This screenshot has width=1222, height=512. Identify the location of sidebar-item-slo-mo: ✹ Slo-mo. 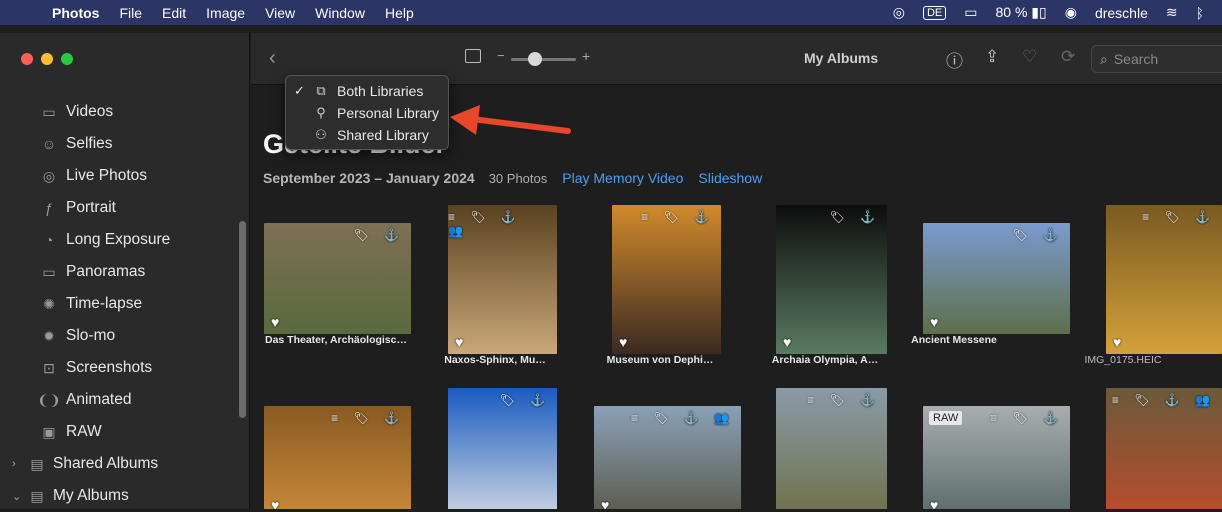
(120, 336).